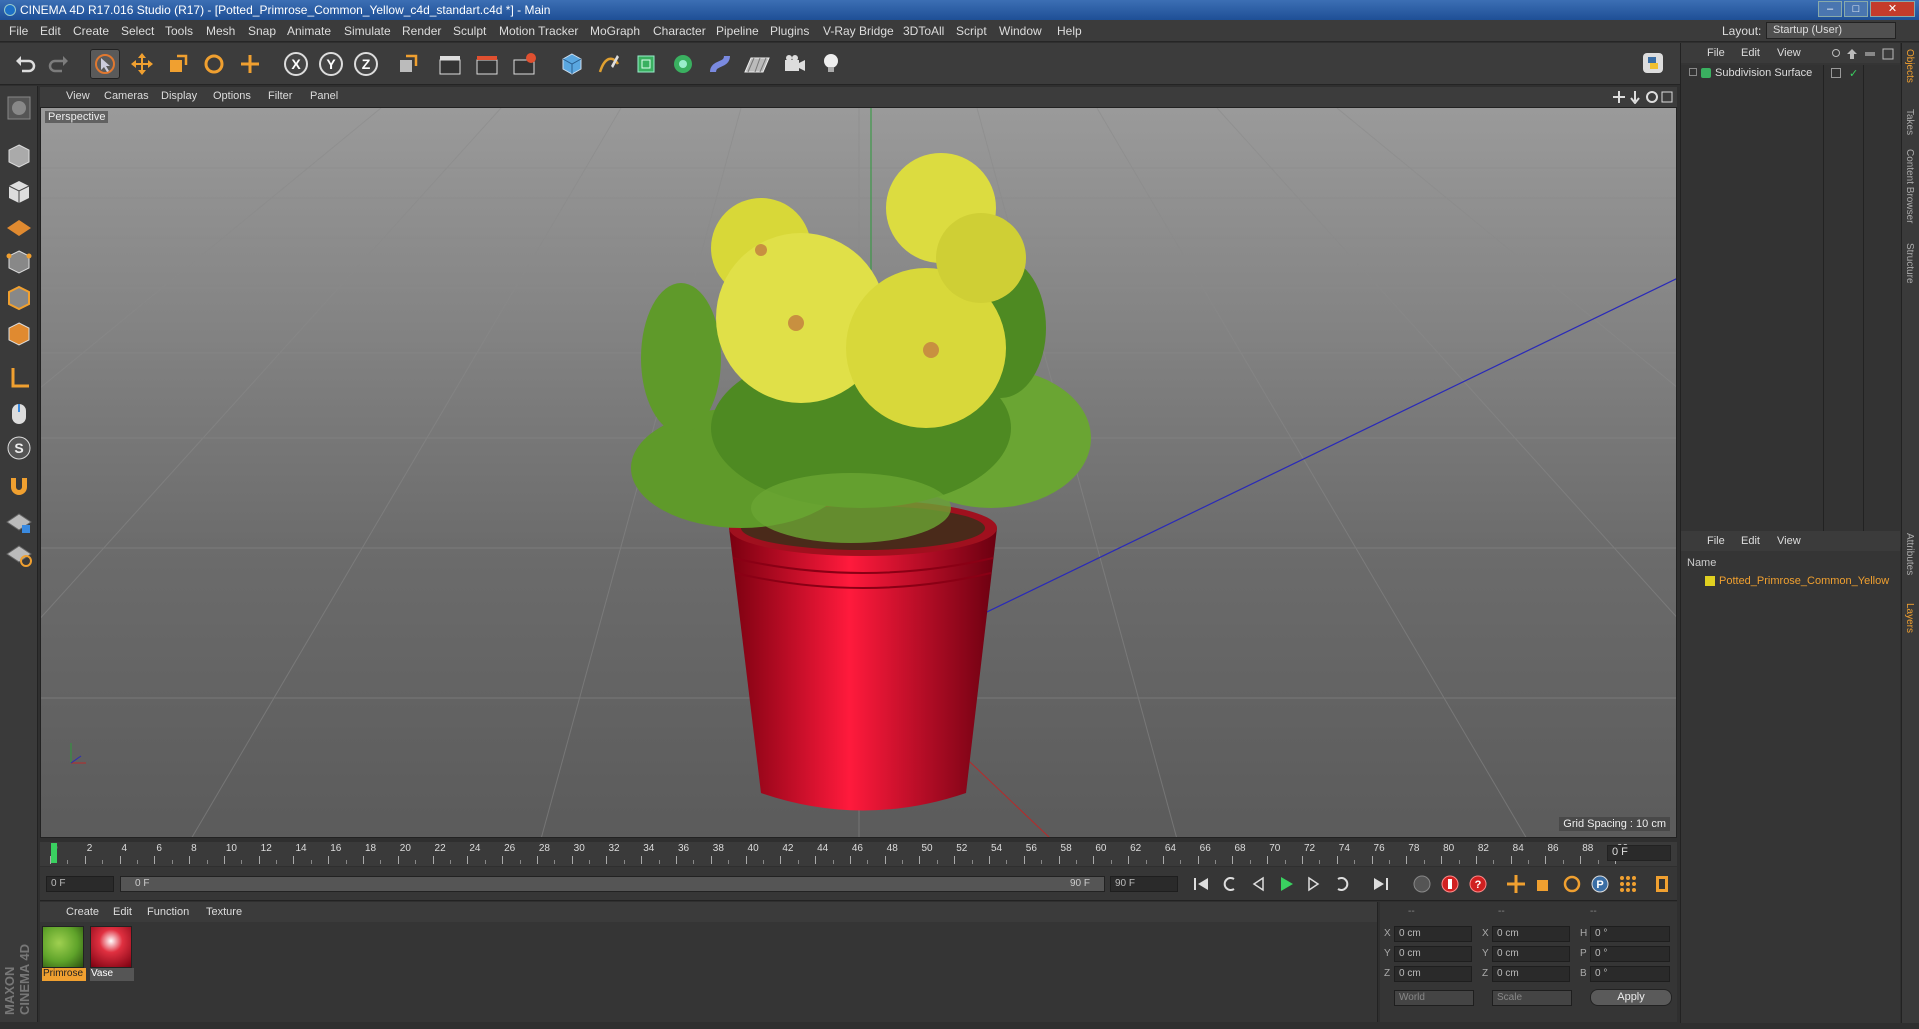 Image resolution: width=1919 pixels, height=1029 pixels. Describe the element at coordinates (105, 64) in the screenshot. I see `select-tool-button` at that location.